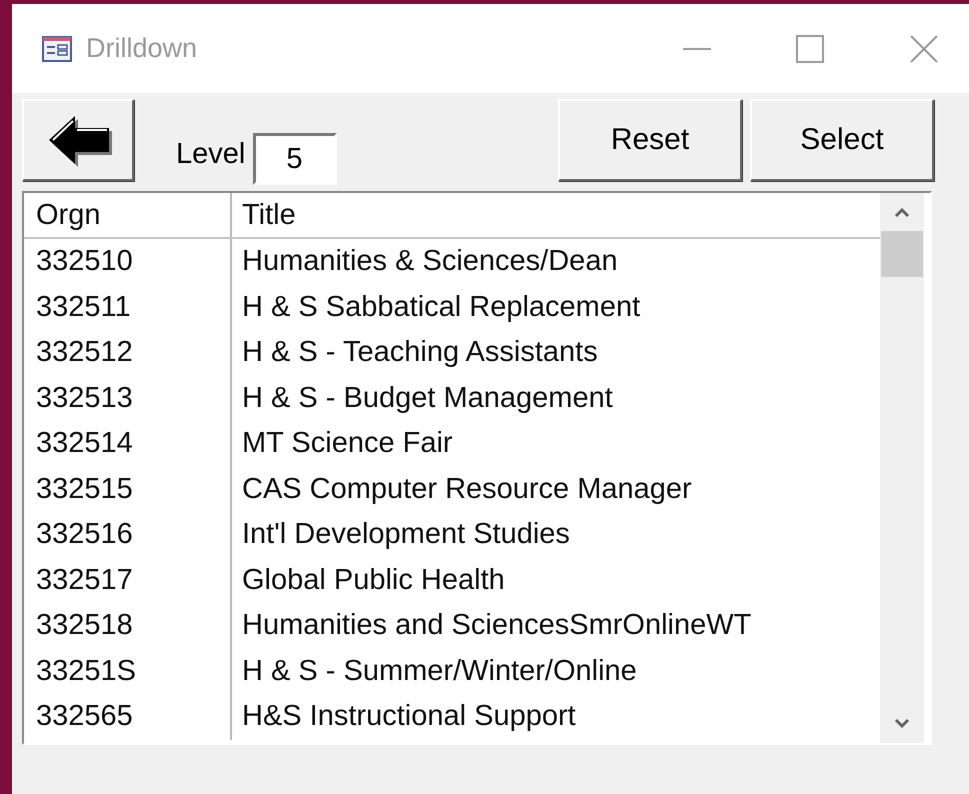  What do you see at coordinates (128, 489) in the screenshot?
I see `table-cell: 332515` at bounding box center [128, 489].